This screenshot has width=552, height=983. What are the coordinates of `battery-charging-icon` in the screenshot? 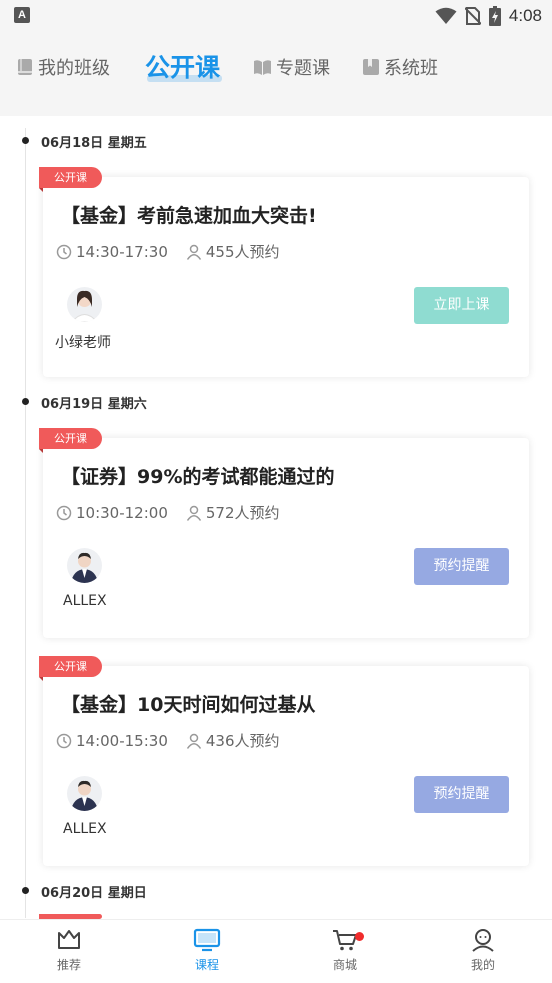 It's located at (494, 16).